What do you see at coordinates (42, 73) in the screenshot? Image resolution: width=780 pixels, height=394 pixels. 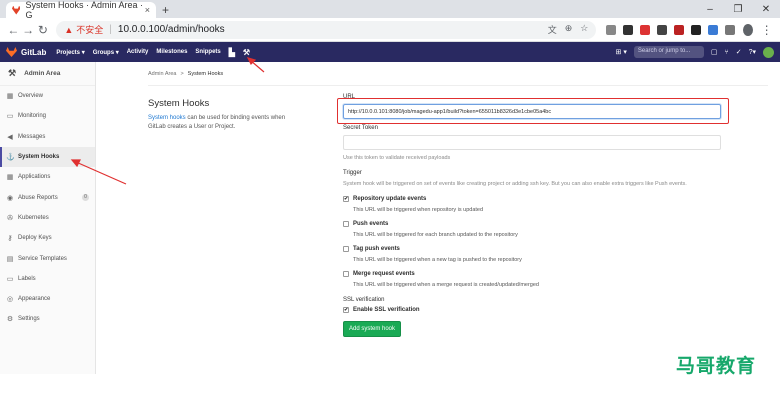 I see `sidebar-title: Admin Area` at bounding box center [42, 73].